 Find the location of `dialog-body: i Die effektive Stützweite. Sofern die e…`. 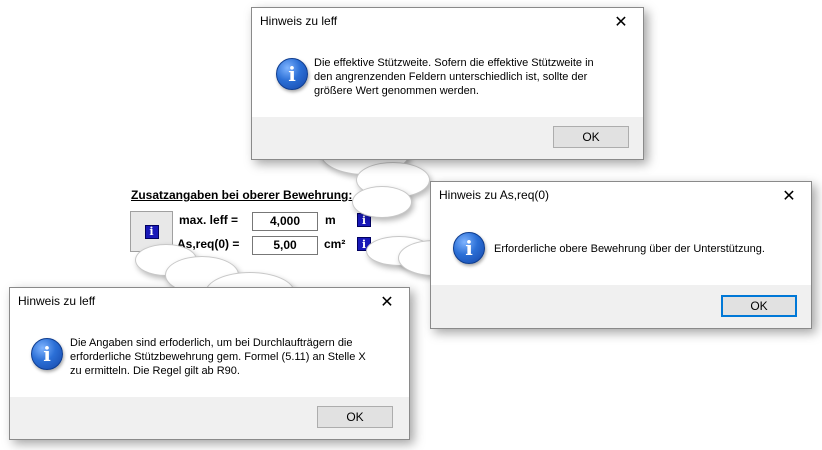

dialog-body: i Die effektive Stützweite. Sofern die e… is located at coordinates (447, 77).